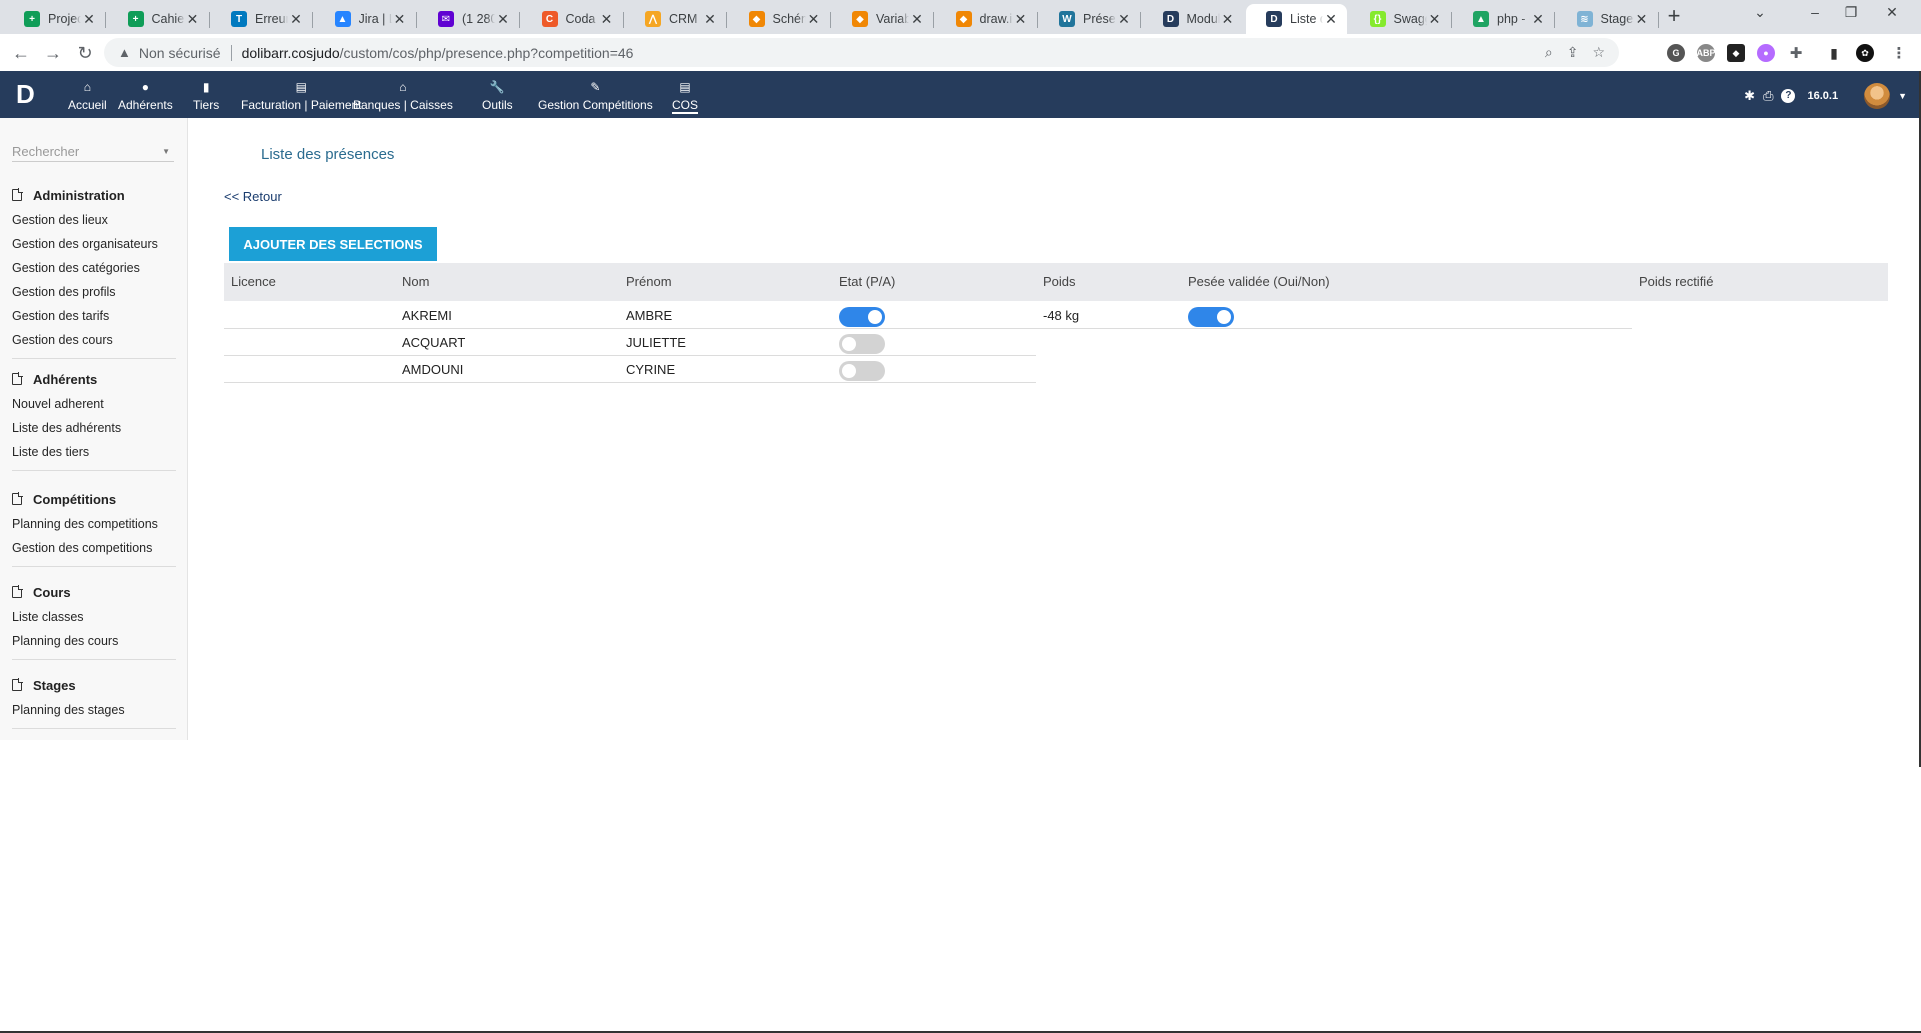 The height and width of the screenshot is (1033, 1921). I want to click on bookmark-star-icon: ☆, so click(1598, 52).